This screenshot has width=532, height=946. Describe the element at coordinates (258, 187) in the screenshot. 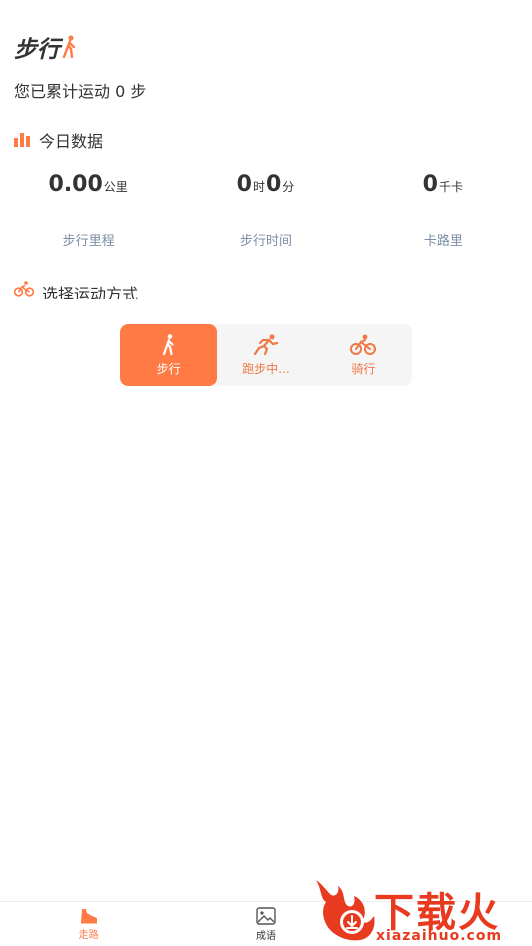

I see `hours-unit: 时` at that location.